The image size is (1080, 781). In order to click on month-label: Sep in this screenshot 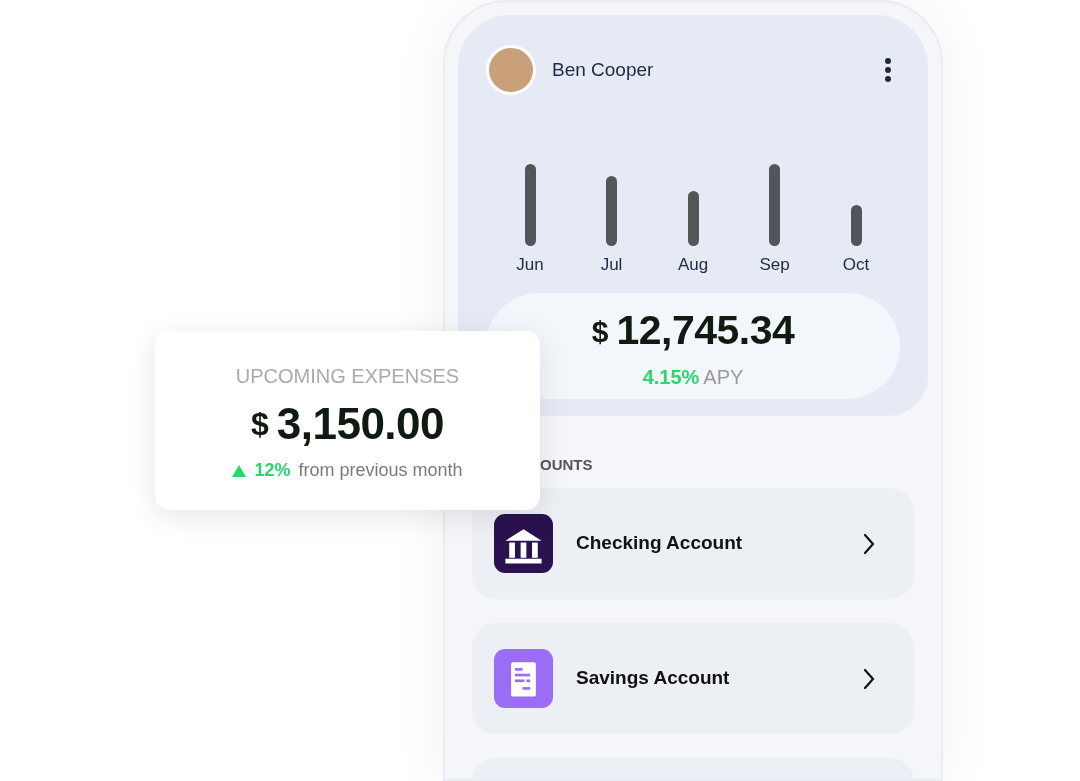, I will do `click(774, 264)`.